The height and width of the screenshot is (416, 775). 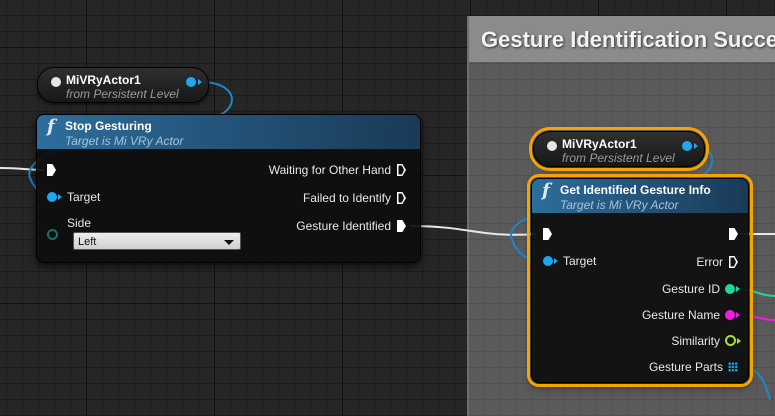 What do you see at coordinates (730, 340) in the screenshot?
I see `similarity-pin` at bounding box center [730, 340].